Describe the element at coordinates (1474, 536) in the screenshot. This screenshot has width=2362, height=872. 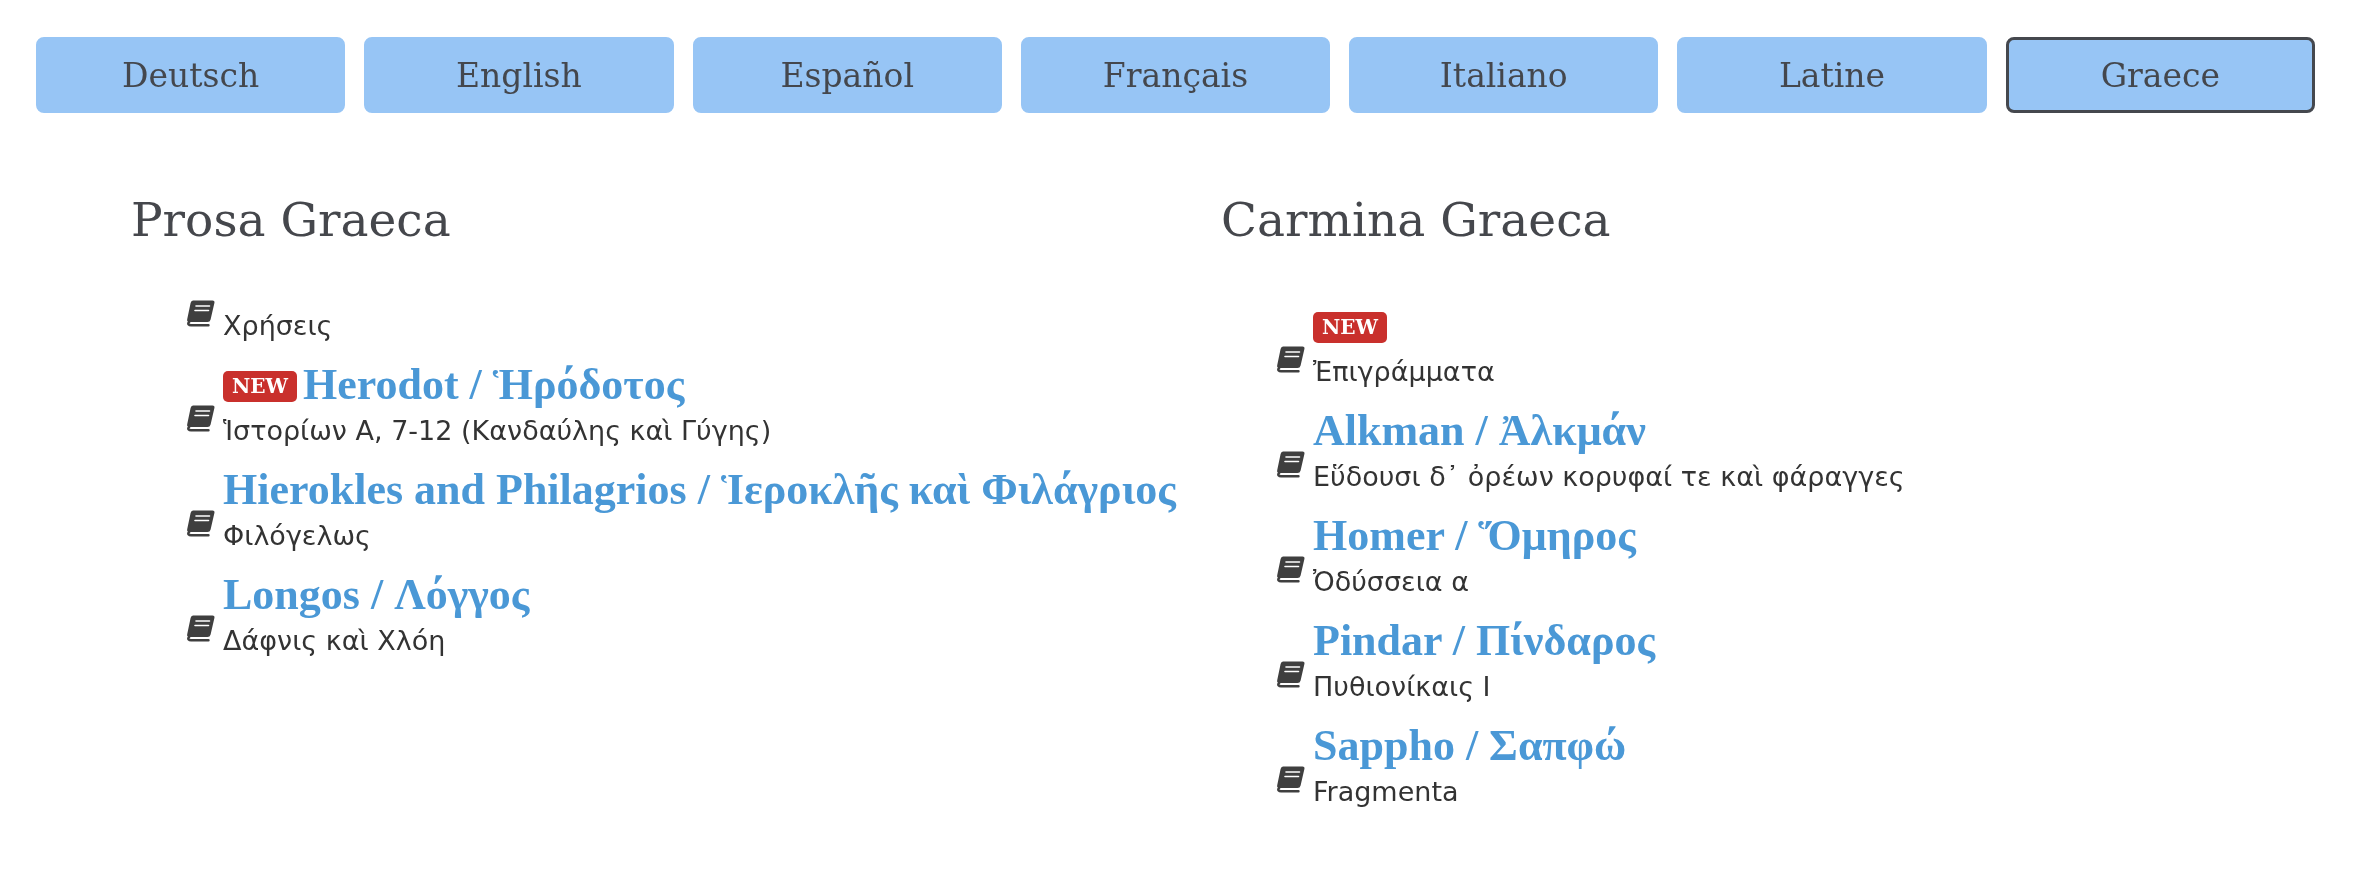
I see `author-link: Homer / Ὅμηρος` at that location.